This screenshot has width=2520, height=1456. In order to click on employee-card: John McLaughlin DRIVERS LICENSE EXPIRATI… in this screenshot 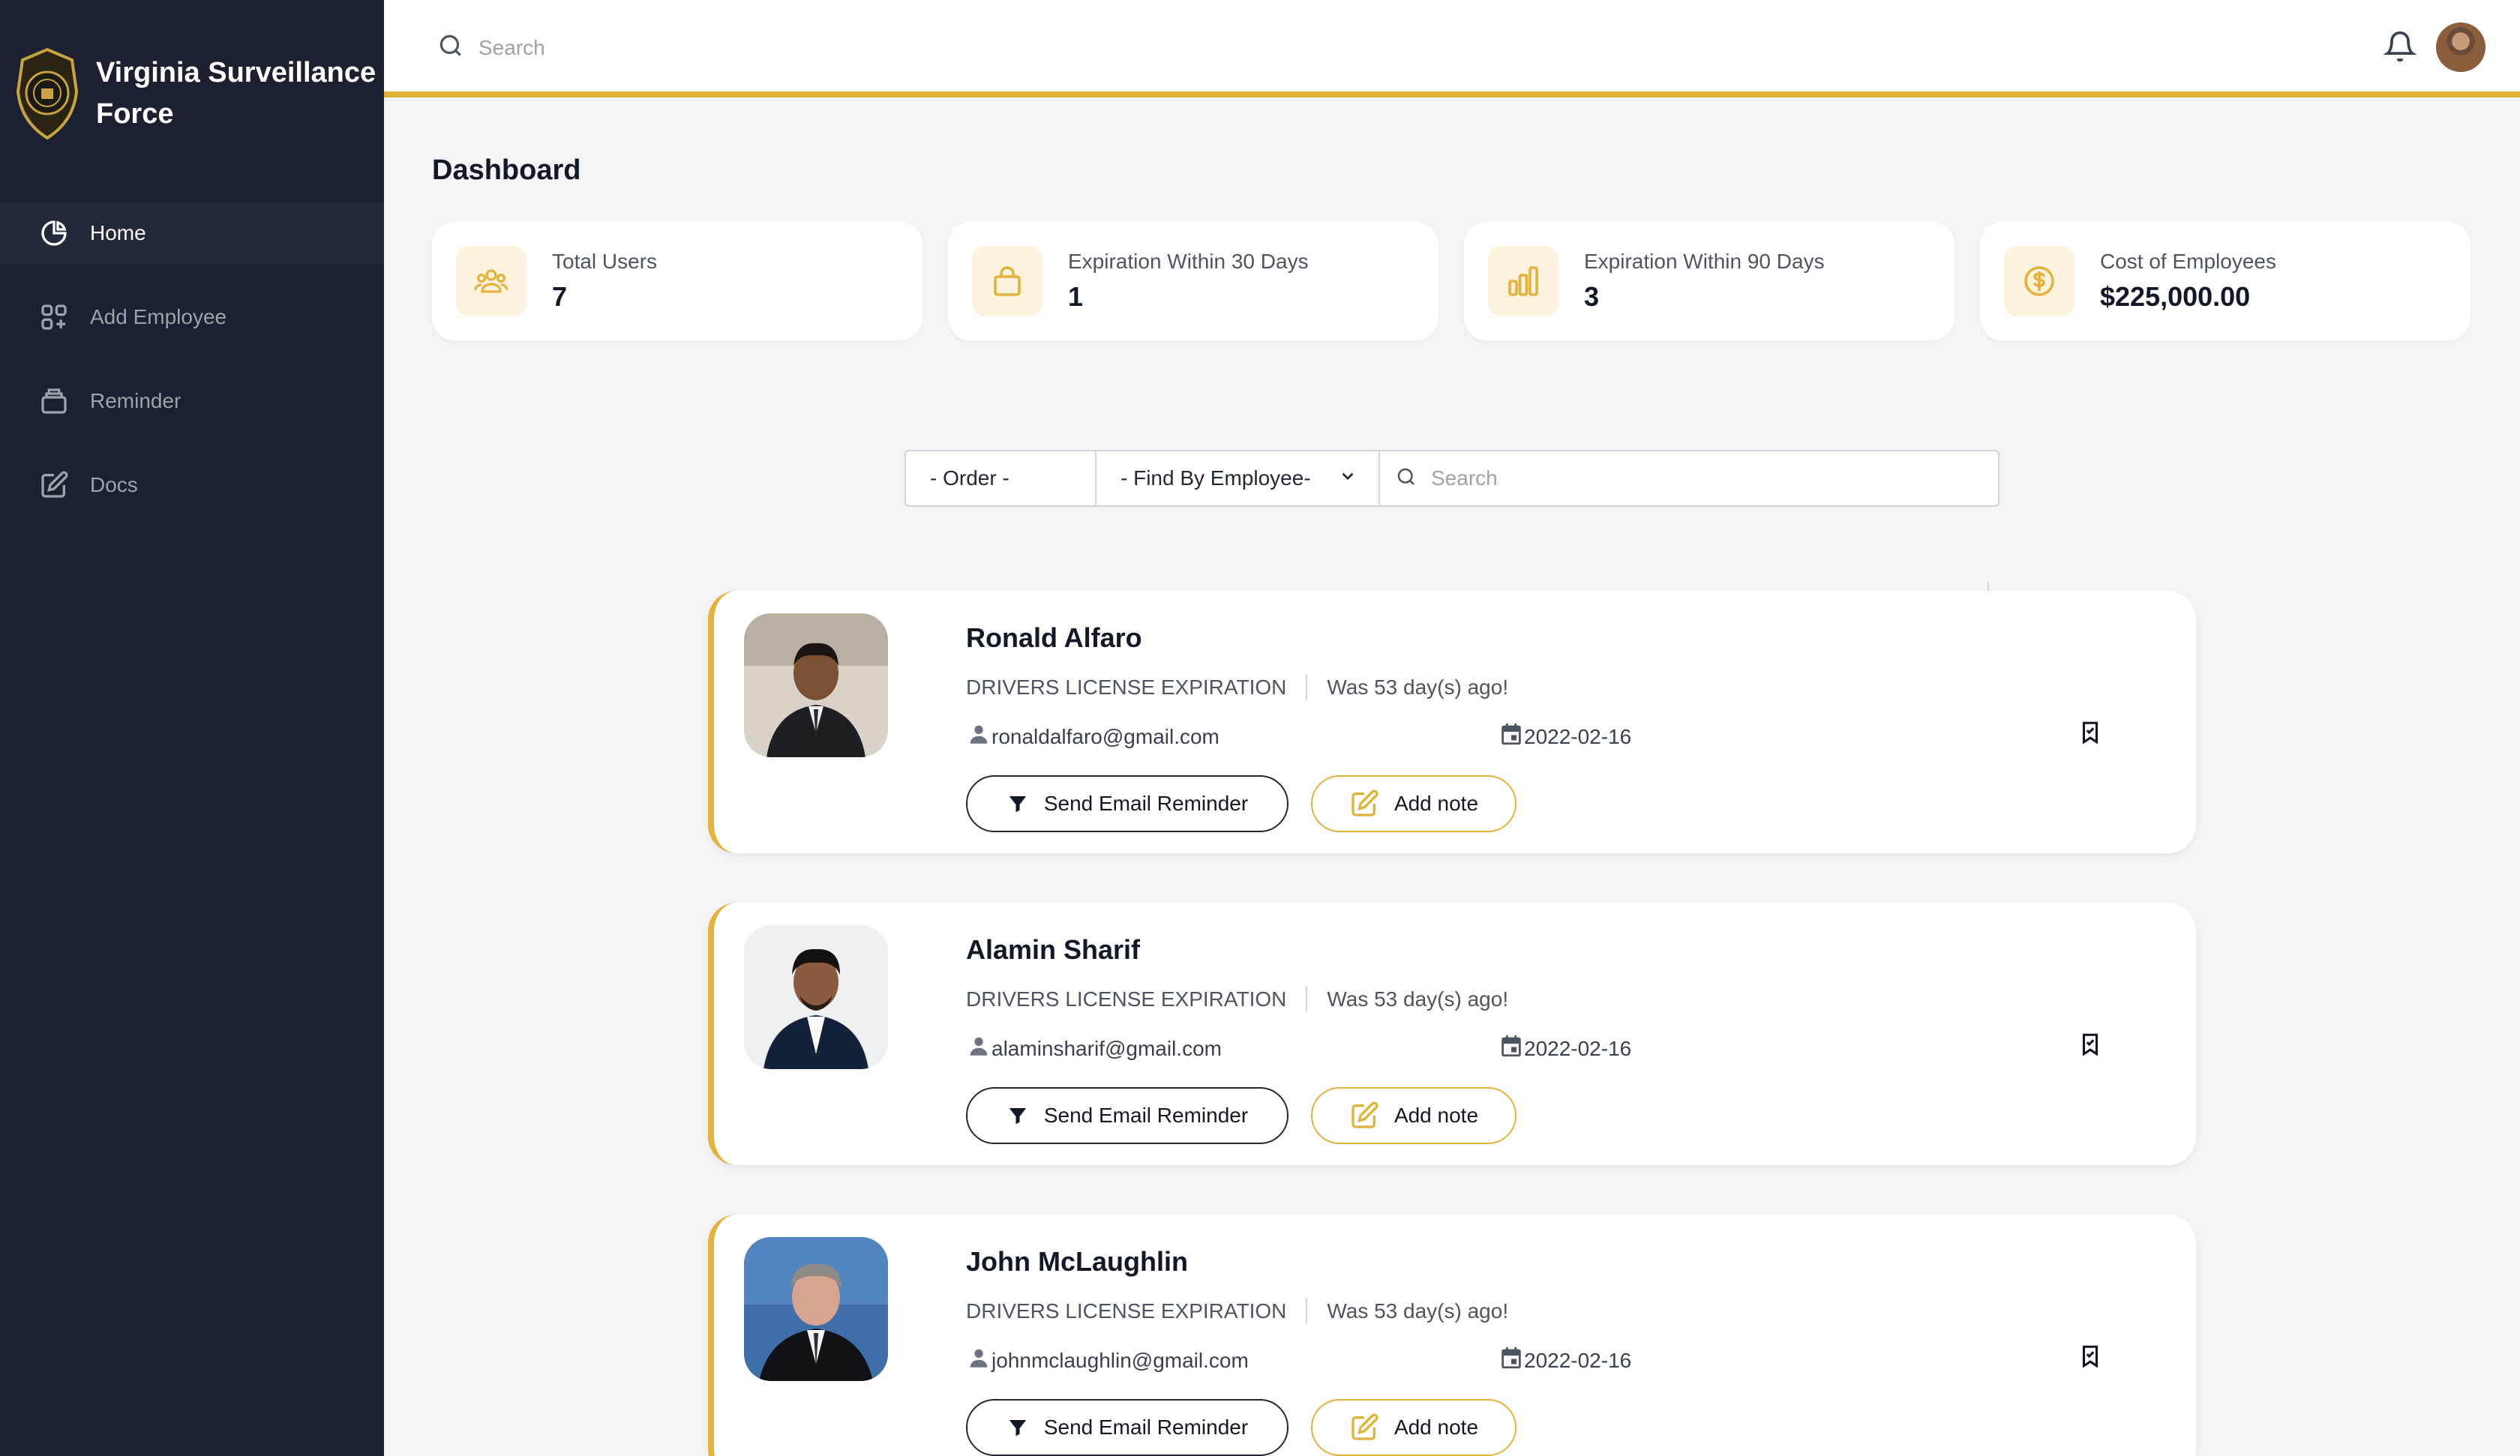, I will do `click(1452, 1335)`.